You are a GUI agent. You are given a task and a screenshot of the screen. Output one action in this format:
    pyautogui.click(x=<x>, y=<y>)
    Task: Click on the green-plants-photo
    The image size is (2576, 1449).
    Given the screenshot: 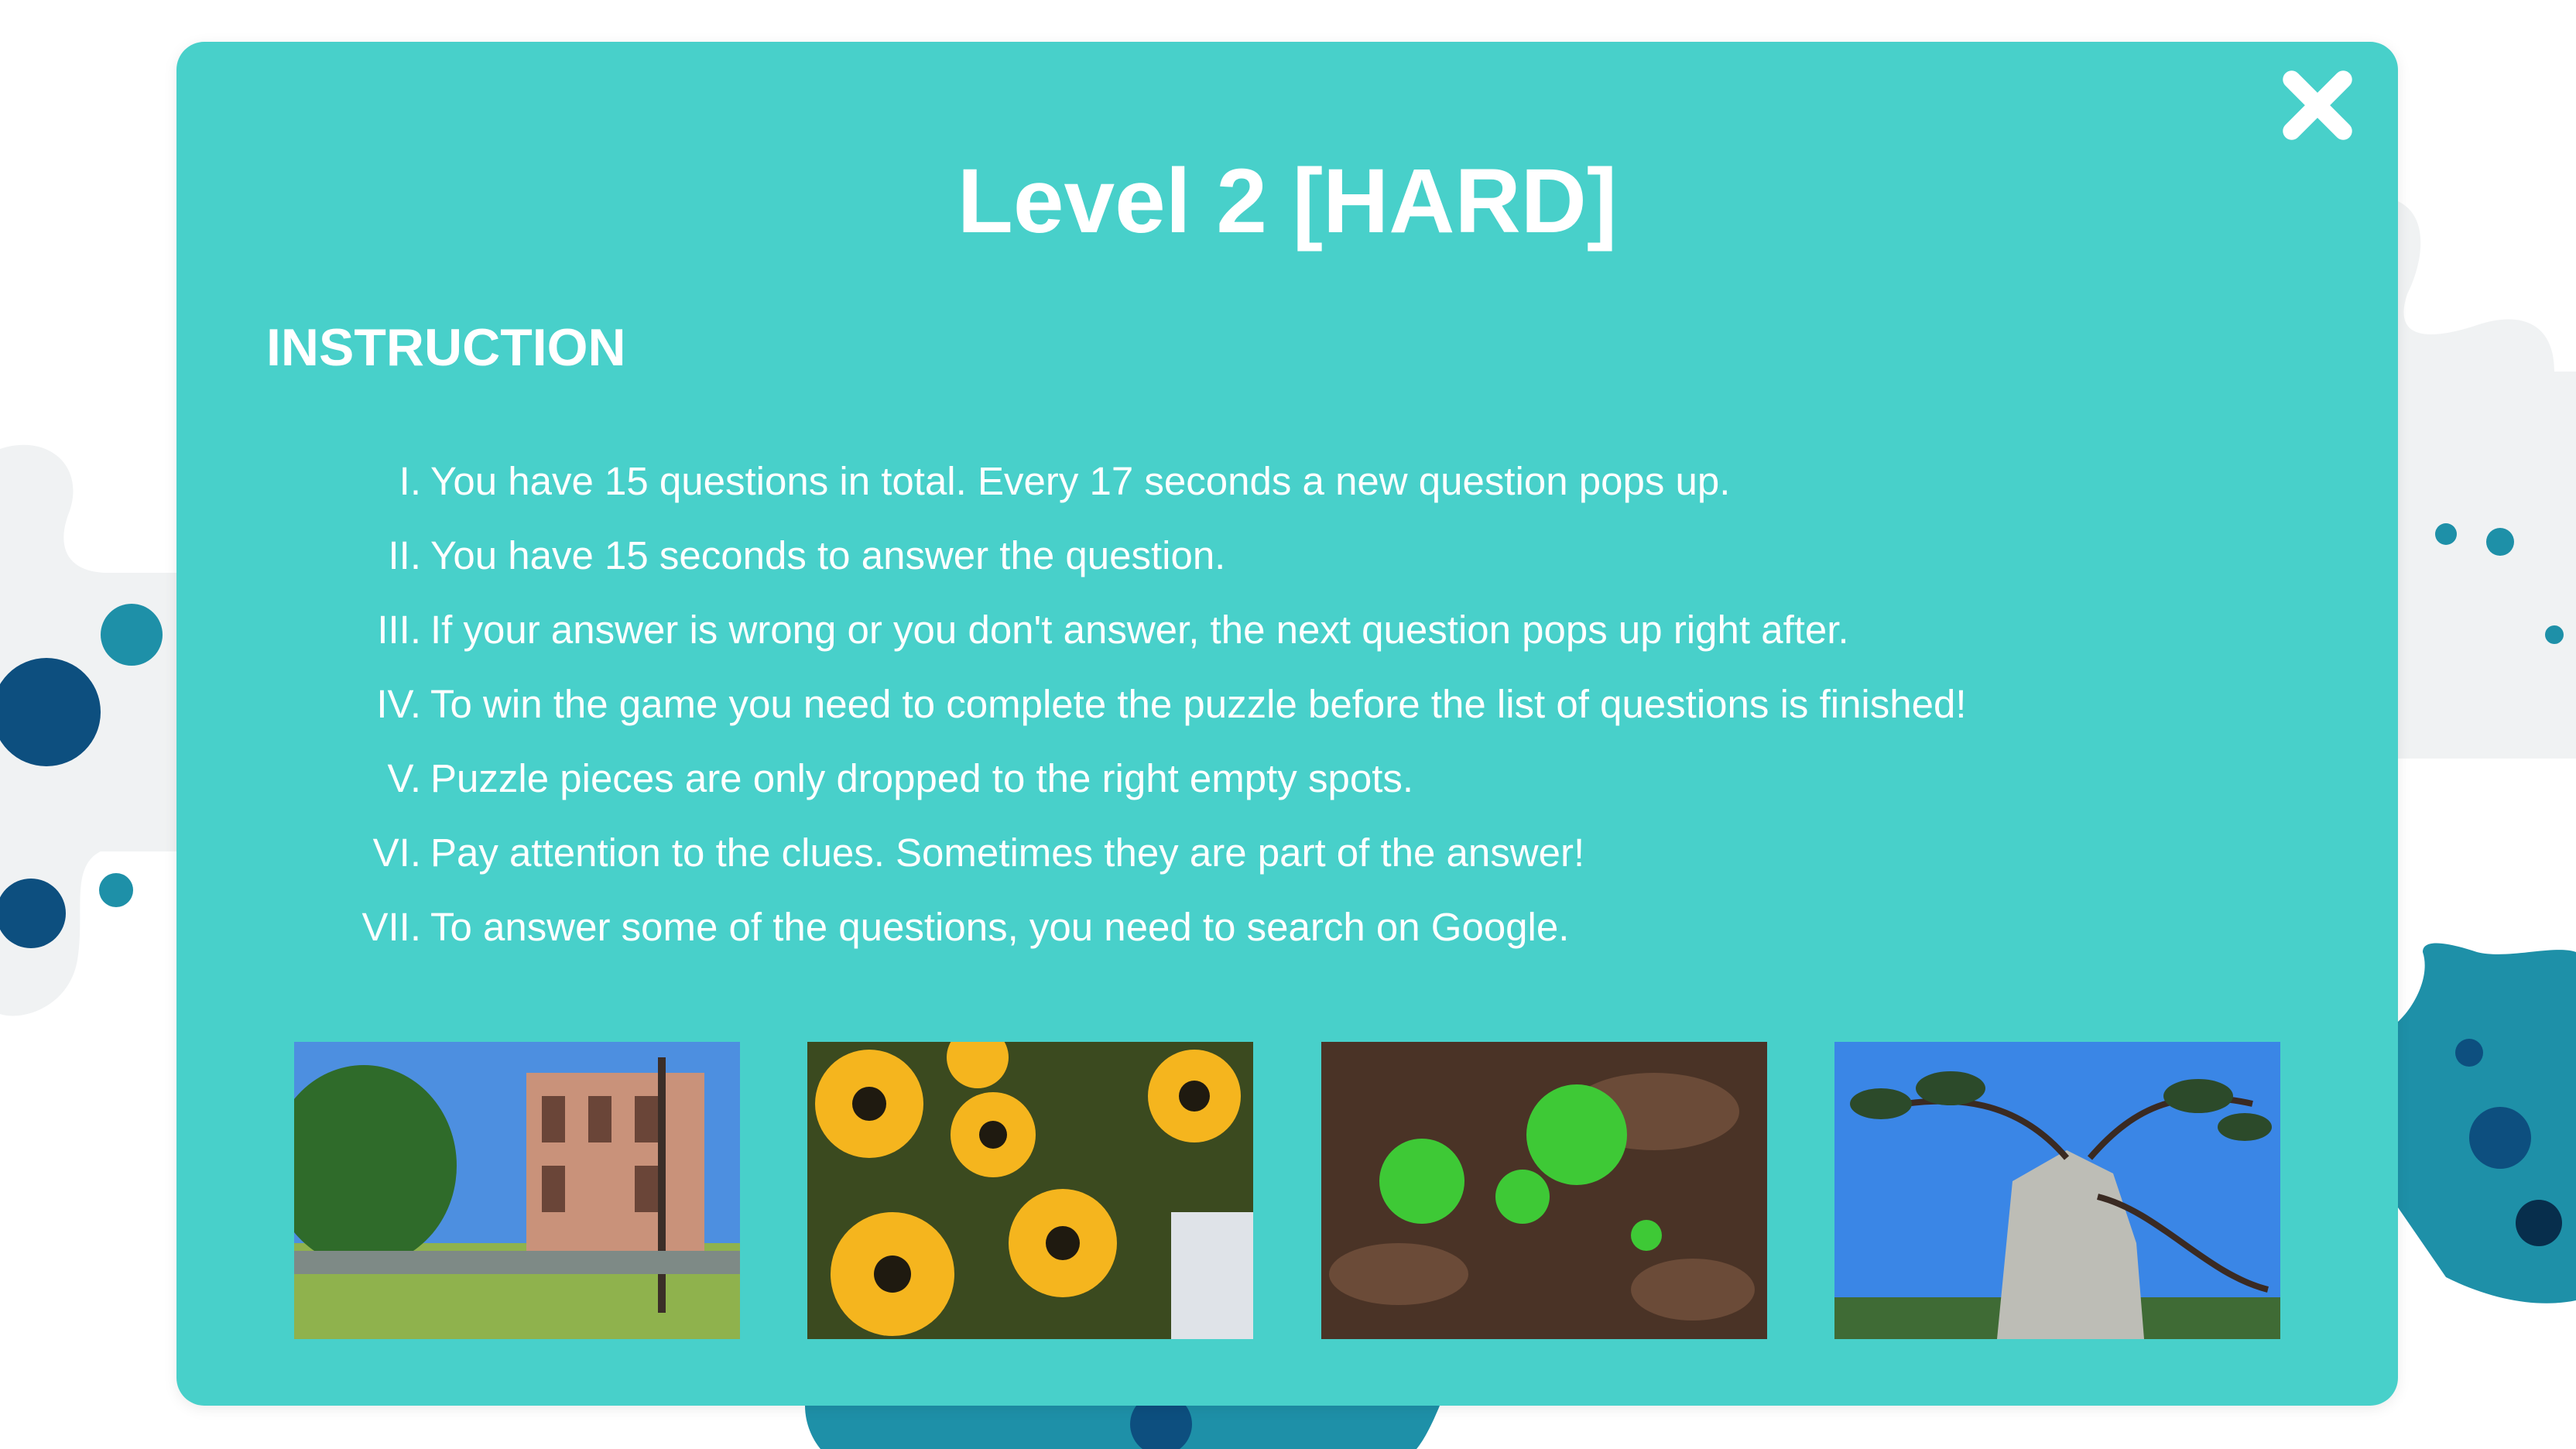 What is the action you would take?
    pyautogui.click(x=1544, y=1190)
    